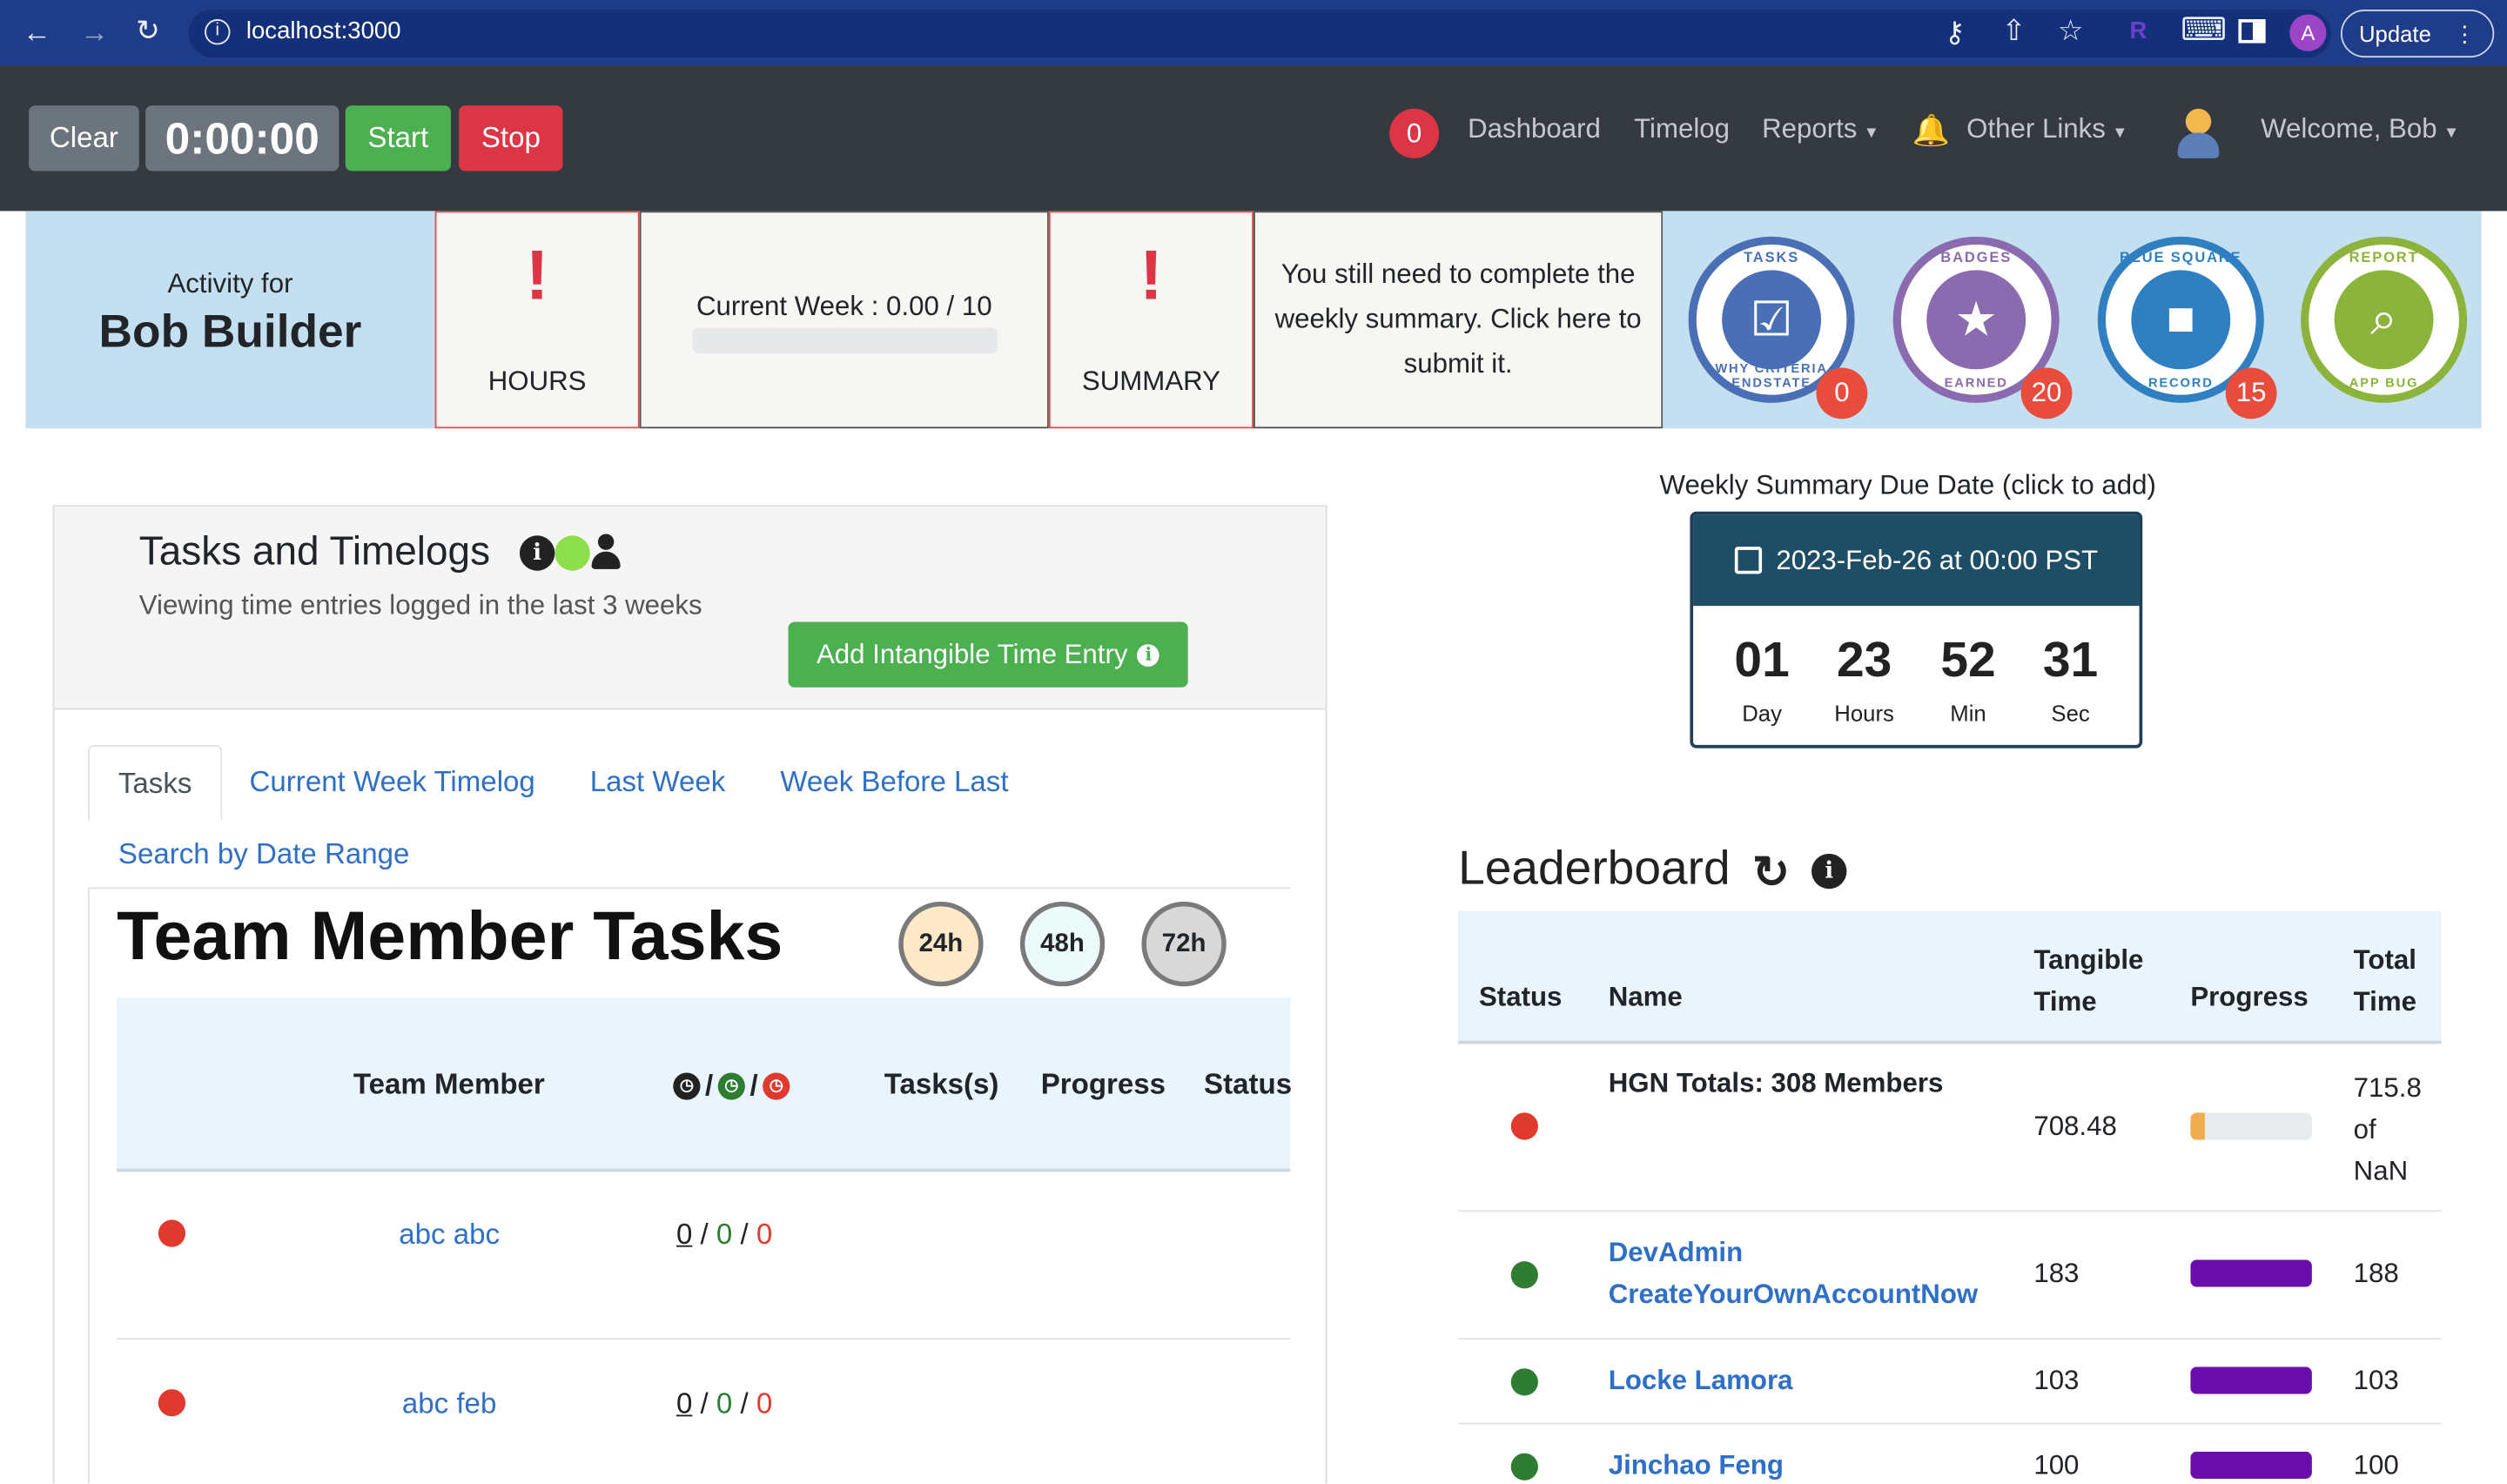 This screenshot has width=2507, height=1484. Describe the element at coordinates (230, 283) in the screenshot. I see `activity-for-label: Activity for` at that location.